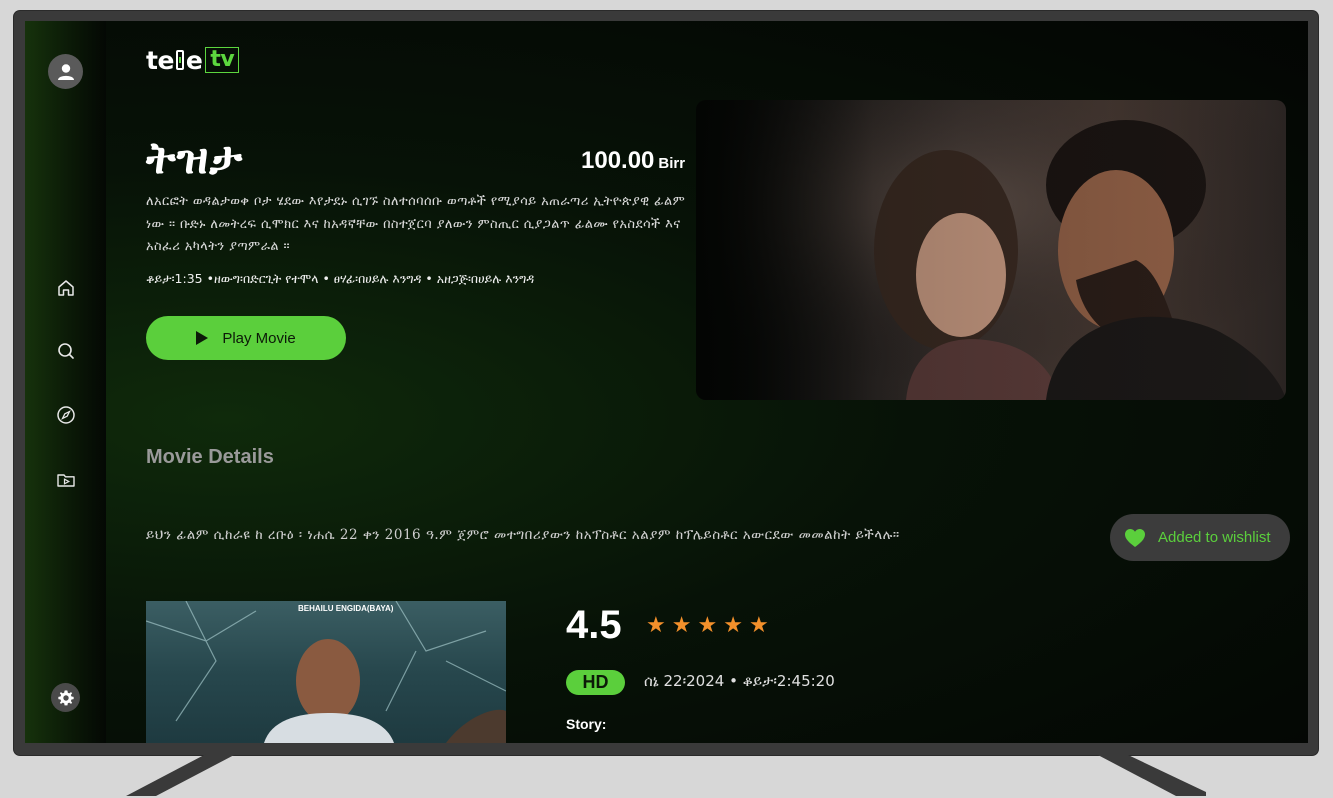 The width and height of the screenshot is (1333, 798). Describe the element at coordinates (222, 60) in the screenshot. I see `logo-tv-badge: tv` at that location.